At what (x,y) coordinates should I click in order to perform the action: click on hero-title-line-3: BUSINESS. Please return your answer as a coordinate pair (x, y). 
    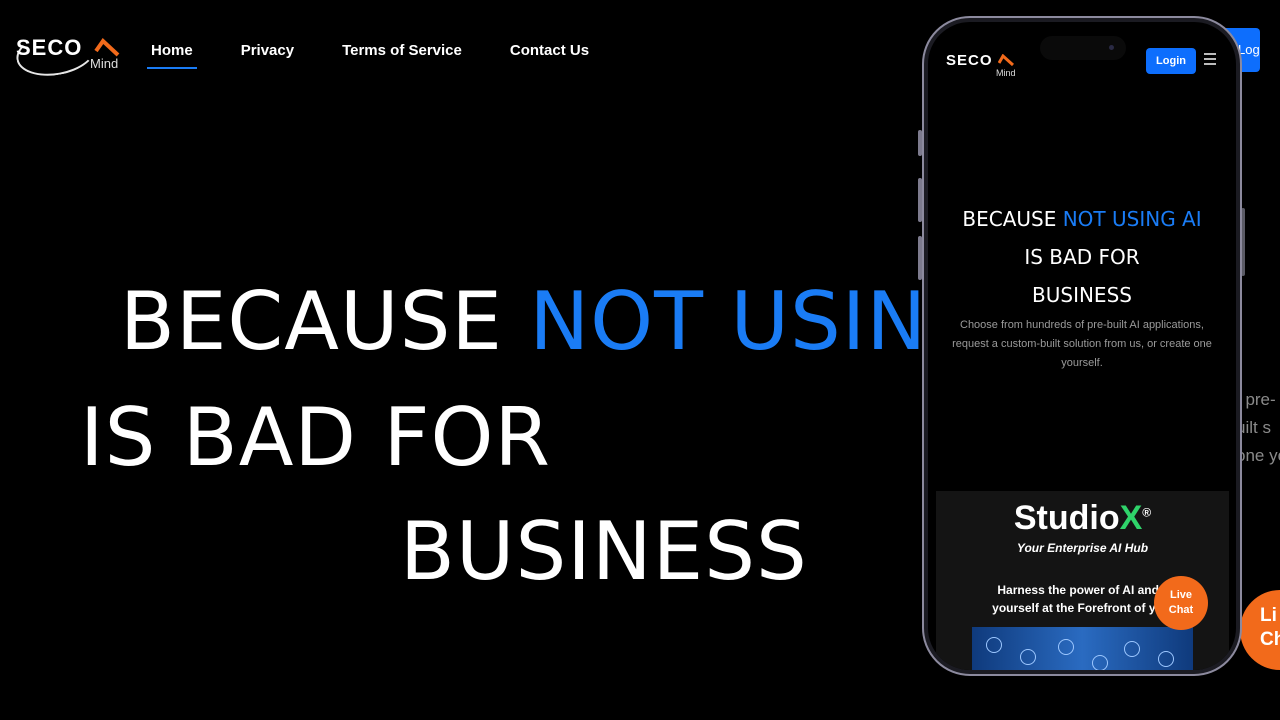
    Looking at the image, I should click on (604, 551).